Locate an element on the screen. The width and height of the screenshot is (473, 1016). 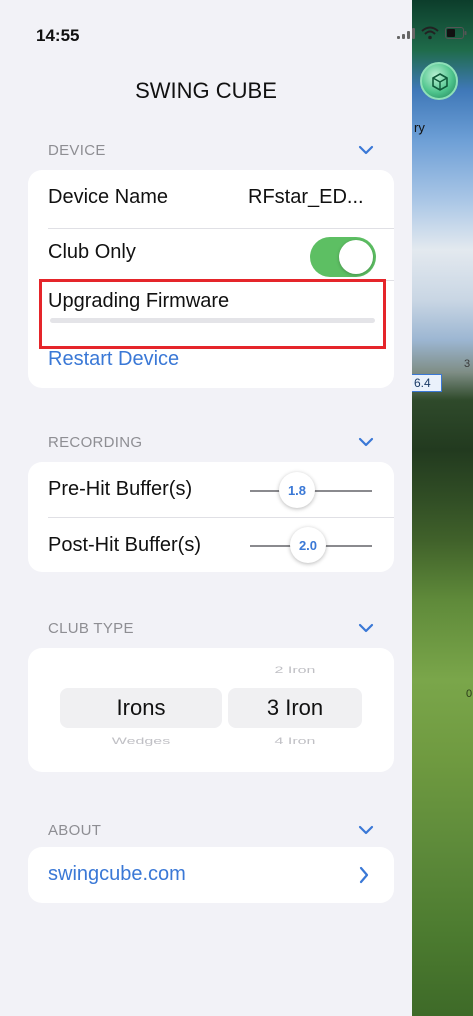
background-tick: 3 is located at coordinates (467, 364).